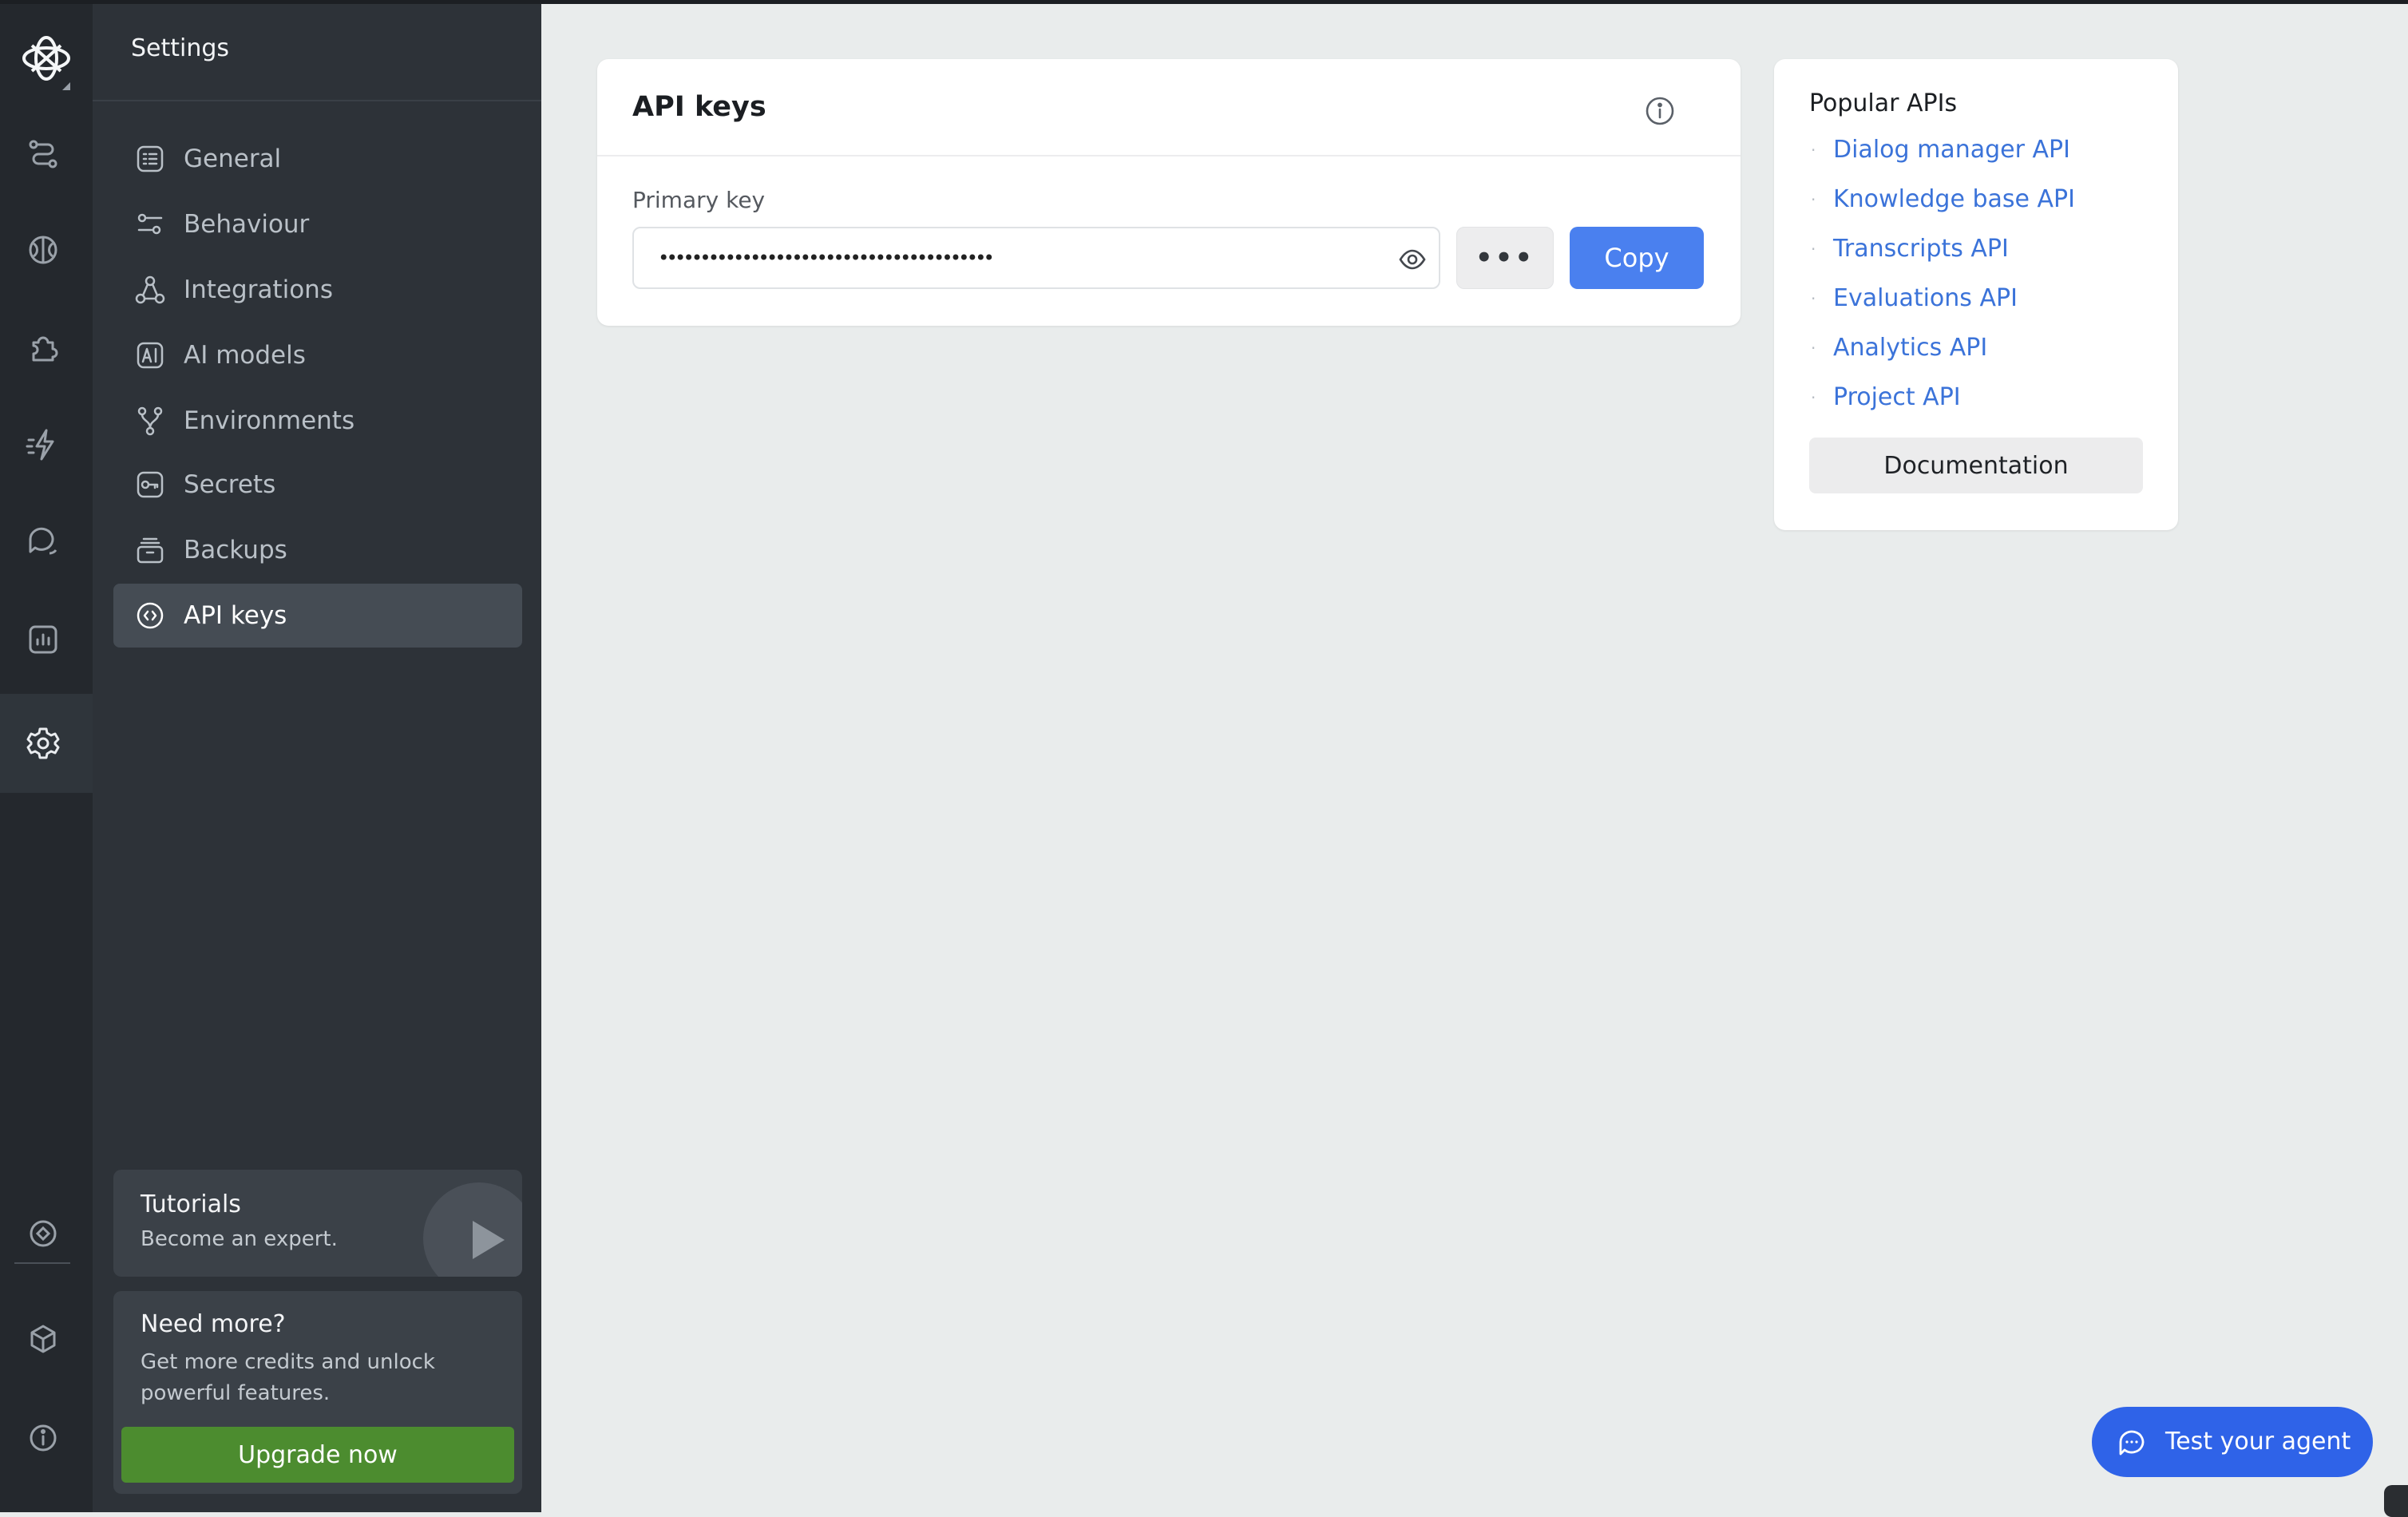 The height and width of the screenshot is (1517, 2408). I want to click on need-more-title: Need more?, so click(214, 1324).